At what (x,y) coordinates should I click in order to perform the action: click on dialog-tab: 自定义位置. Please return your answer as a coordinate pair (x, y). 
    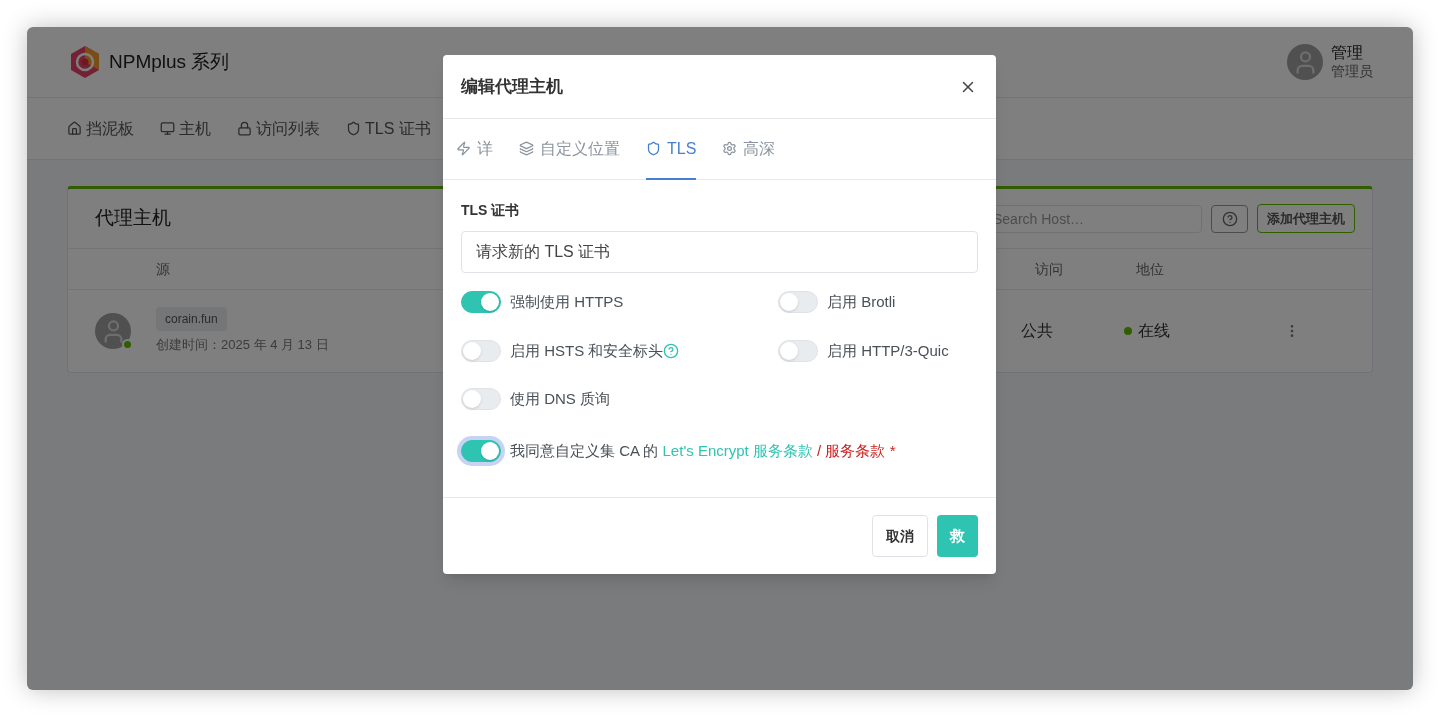
    Looking at the image, I should click on (569, 149).